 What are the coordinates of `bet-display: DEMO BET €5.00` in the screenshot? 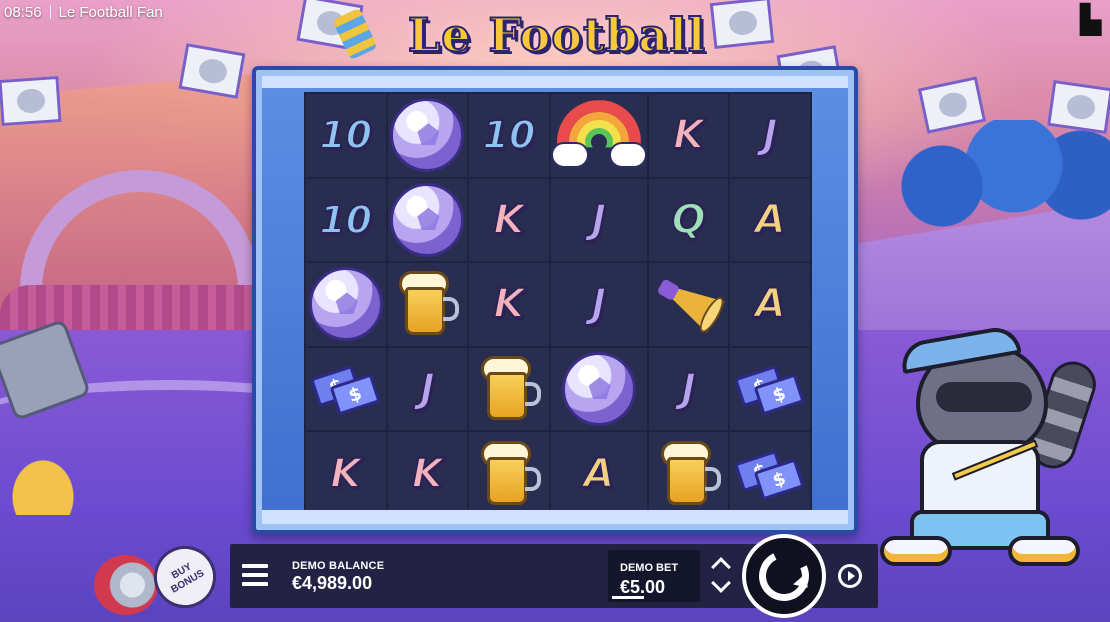 It's located at (654, 576).